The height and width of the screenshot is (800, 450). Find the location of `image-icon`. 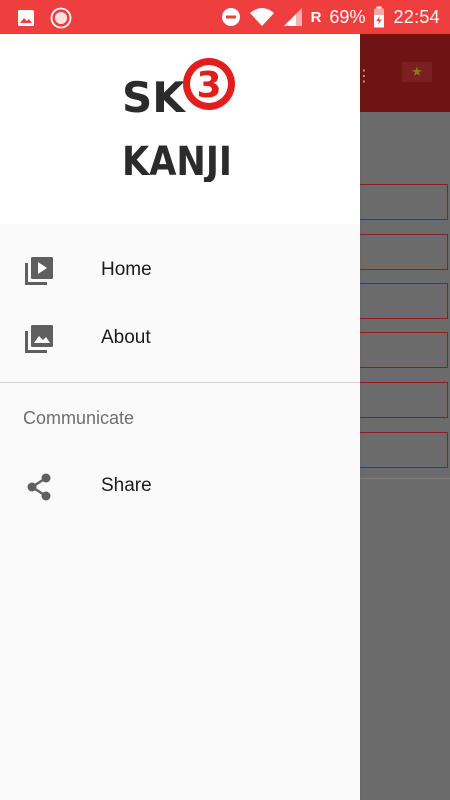

image-icon is located at coordinates (26, 18).